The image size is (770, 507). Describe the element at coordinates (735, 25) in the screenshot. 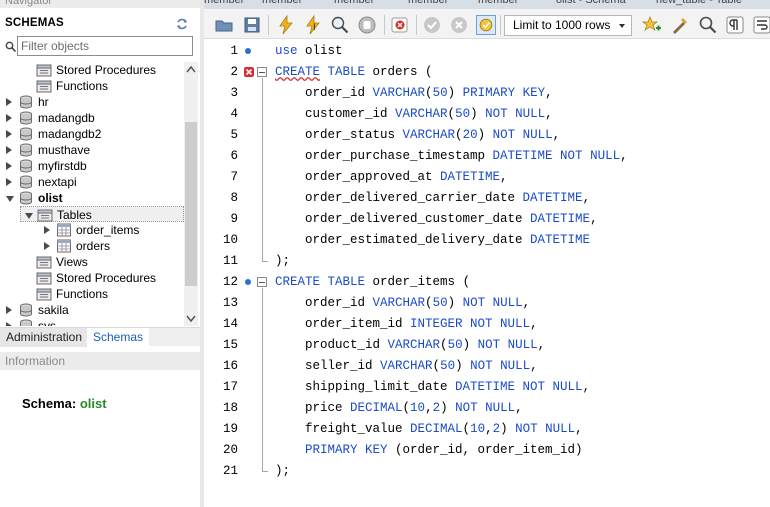

I see `invisible-chars-icon` at that location.